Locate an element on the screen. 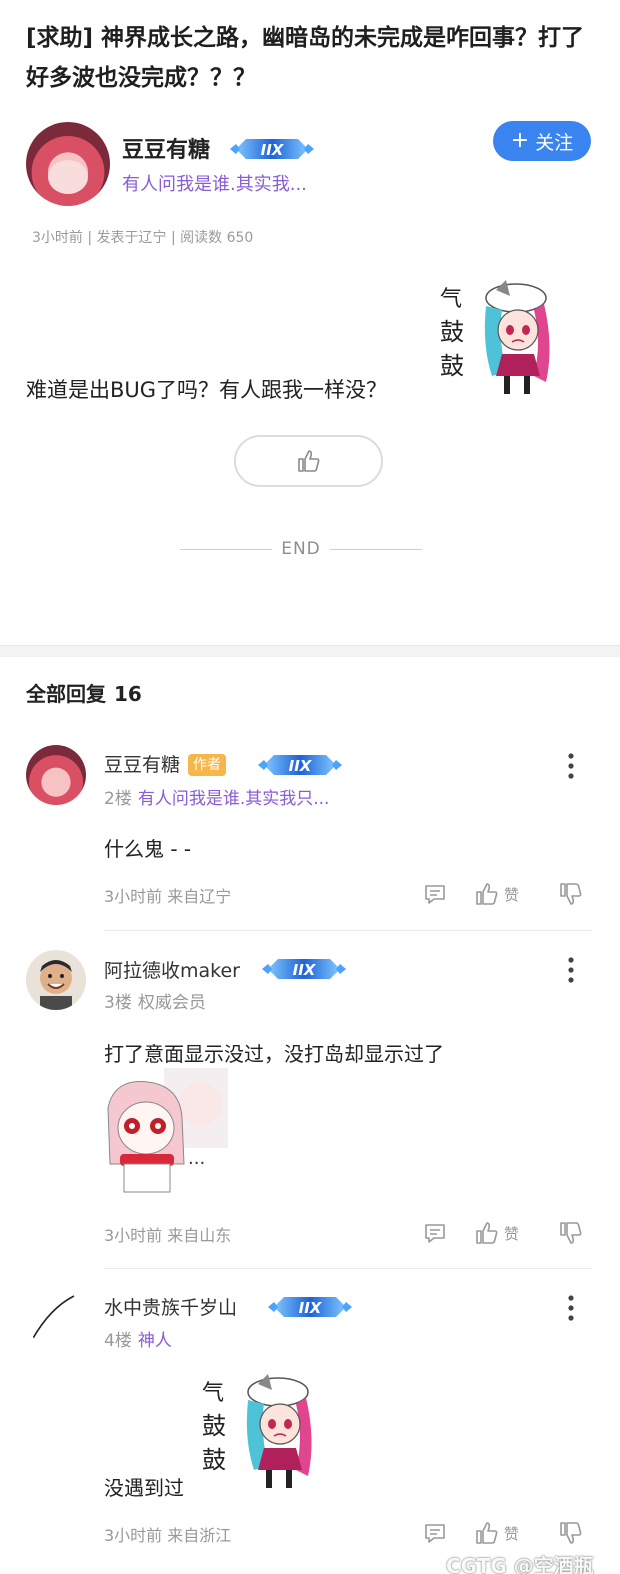 This screenshot has width=620, height=1574. reply-floor: 3楼 权威会员 is located at coordinates (155, 1000).